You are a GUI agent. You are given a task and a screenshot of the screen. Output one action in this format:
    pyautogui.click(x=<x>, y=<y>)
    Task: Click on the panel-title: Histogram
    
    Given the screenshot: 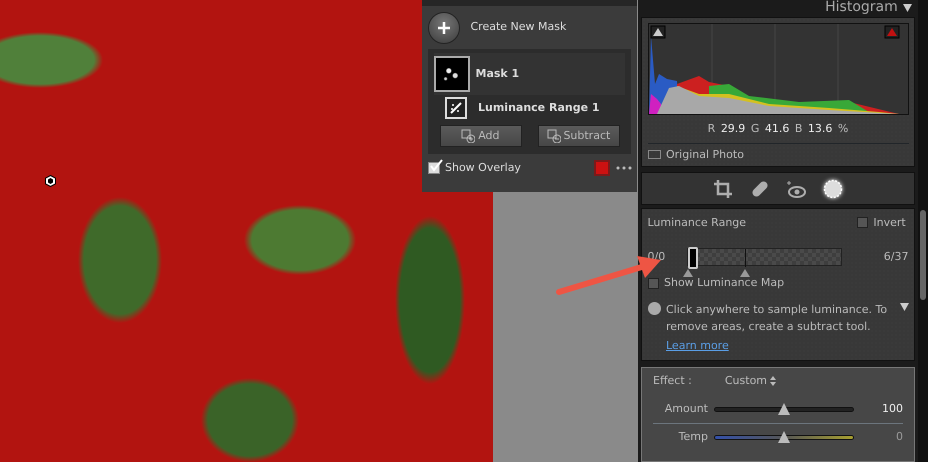 What is the action you would take?
    pyautogui.click(x=861, y=7)
    